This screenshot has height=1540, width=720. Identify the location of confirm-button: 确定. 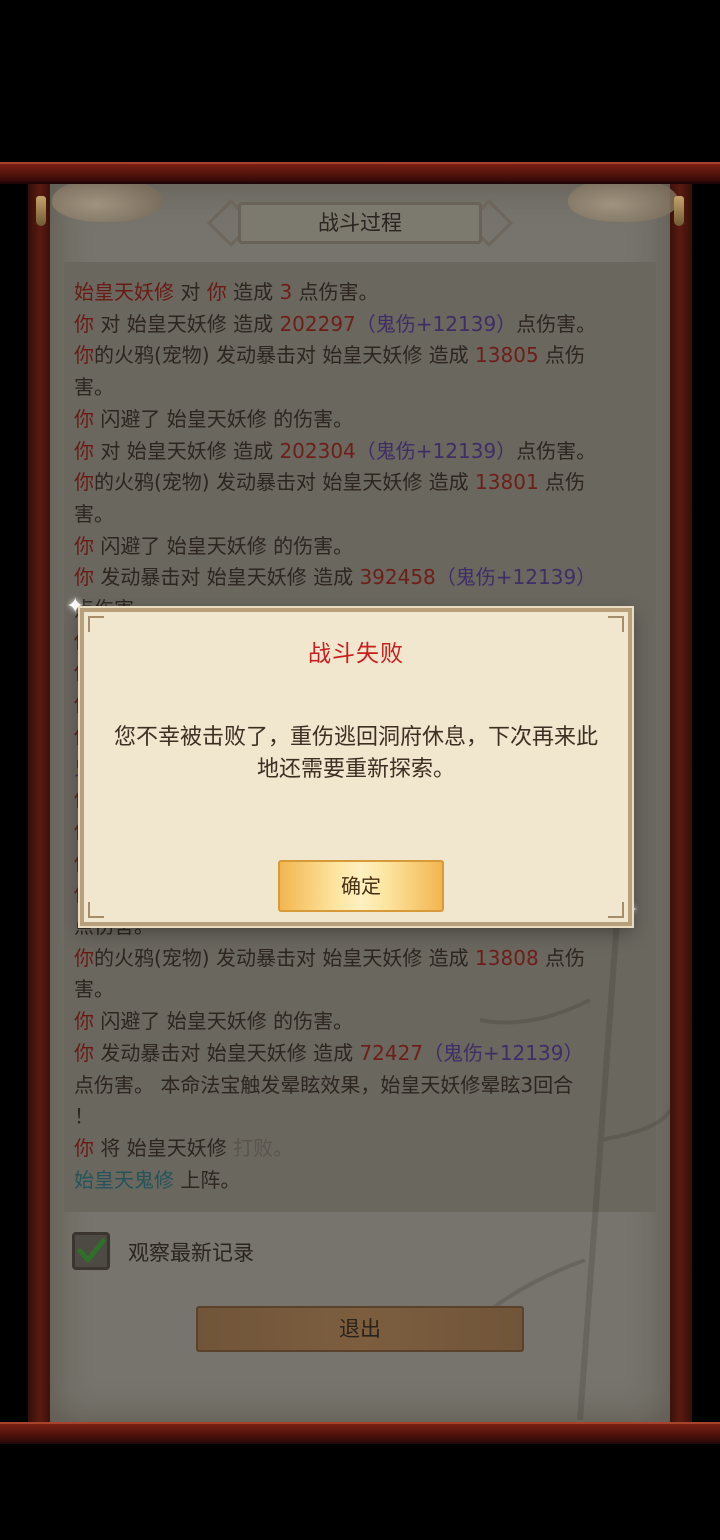
(361, 886).